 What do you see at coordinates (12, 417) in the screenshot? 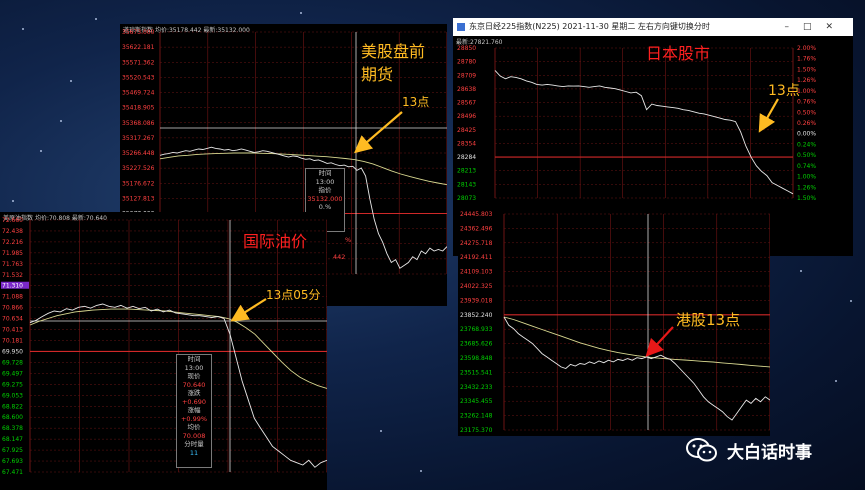
I see `y-tick-label: 68.600` at bounding box center [12, 417].